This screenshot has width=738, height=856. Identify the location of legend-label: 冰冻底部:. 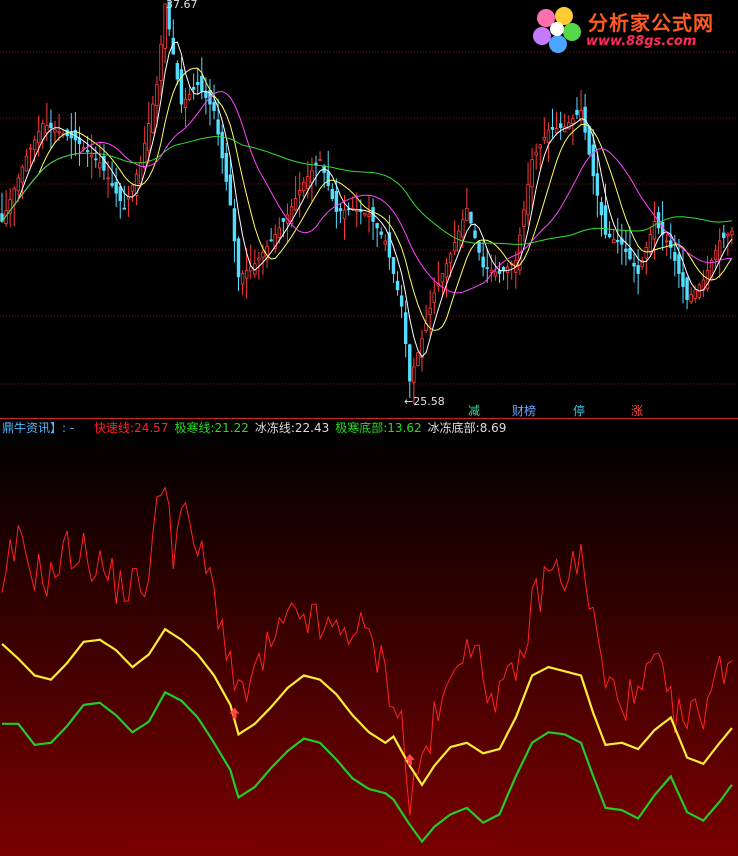
(453, 428).